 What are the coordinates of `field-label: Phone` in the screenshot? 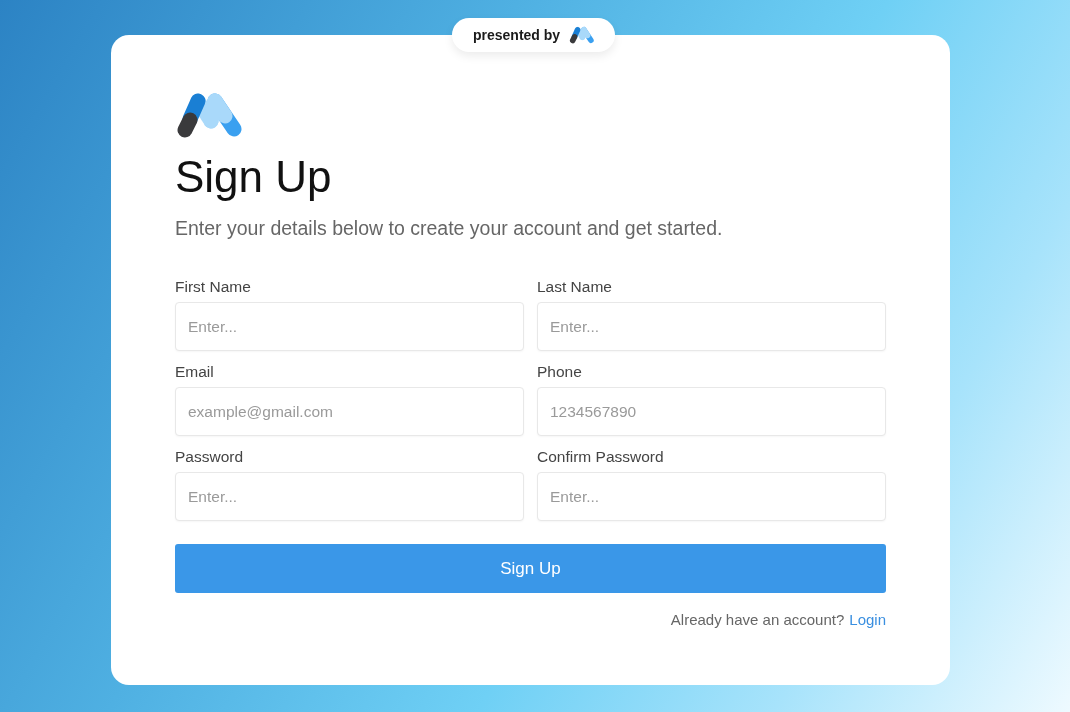 It's located at (560, 372).